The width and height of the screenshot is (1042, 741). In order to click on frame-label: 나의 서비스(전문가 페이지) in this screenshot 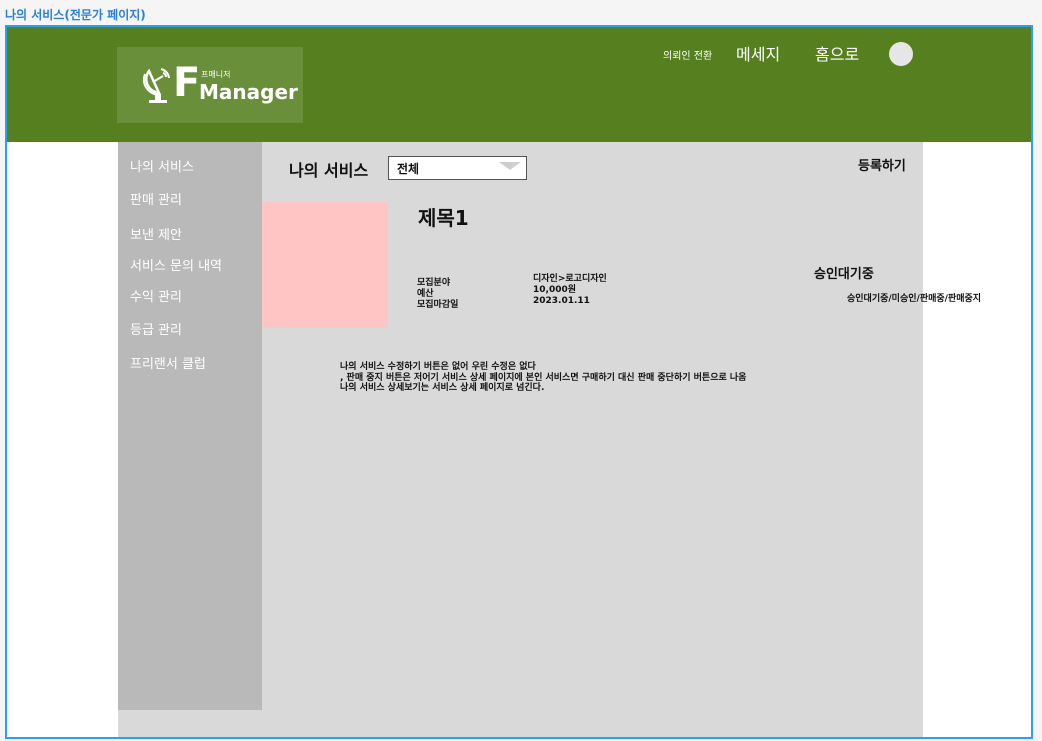, I will do `click(75, 15)`.